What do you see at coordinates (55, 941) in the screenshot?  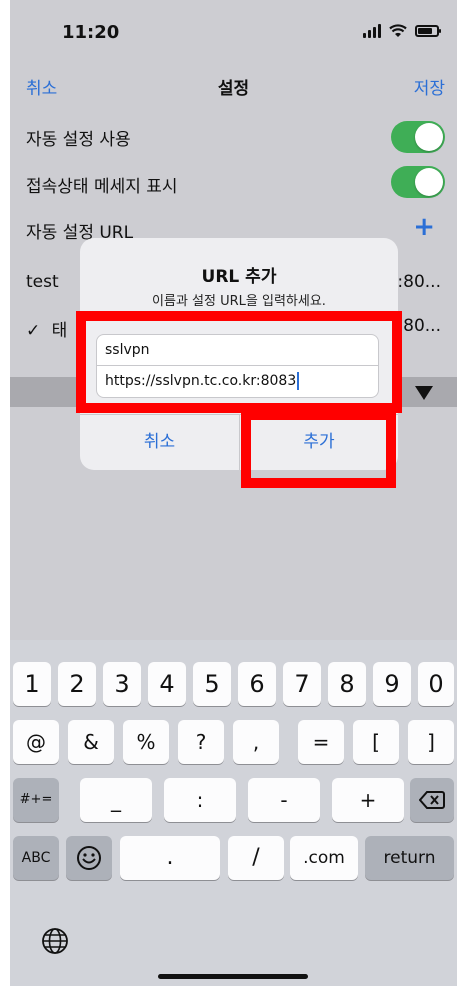 I see `globe-icon` at bounding box center [55, 941].